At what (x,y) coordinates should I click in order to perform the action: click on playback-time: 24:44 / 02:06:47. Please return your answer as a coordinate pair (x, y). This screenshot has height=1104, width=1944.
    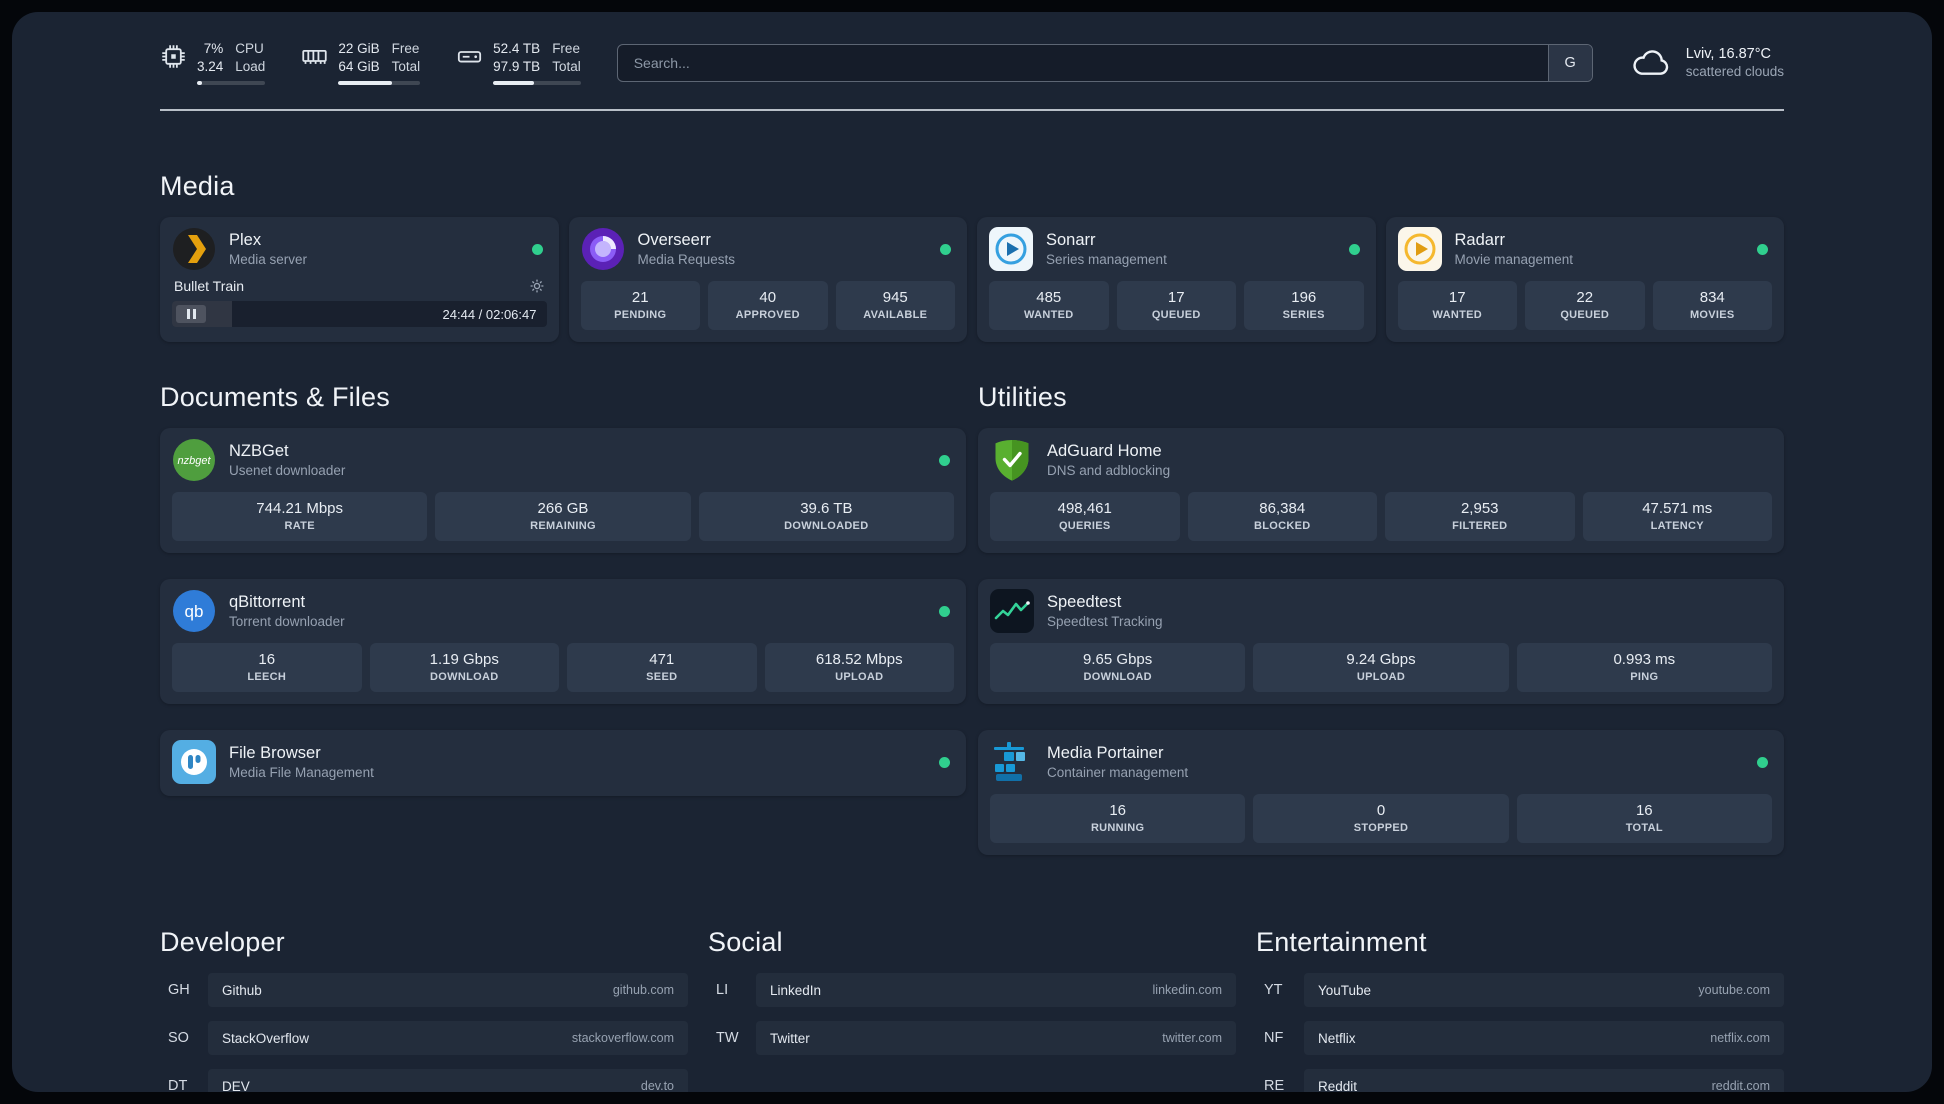
    Looking at the image, I should click on (489, 314).